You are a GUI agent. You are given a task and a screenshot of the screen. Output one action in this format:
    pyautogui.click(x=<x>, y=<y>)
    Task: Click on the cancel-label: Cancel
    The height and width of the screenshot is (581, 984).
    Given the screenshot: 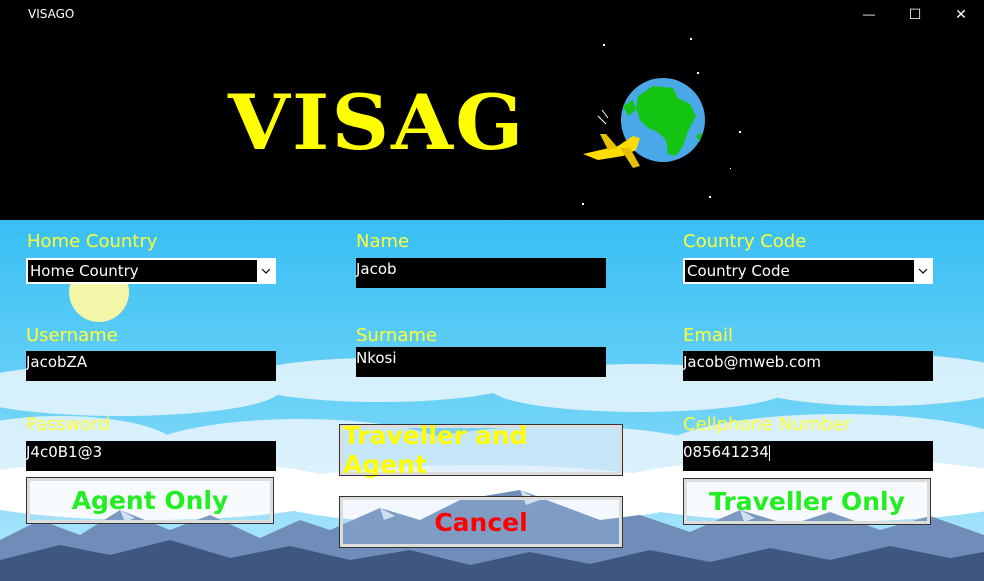 What is the action you would take?
    pyautogui.click(x=481, y=522)
    